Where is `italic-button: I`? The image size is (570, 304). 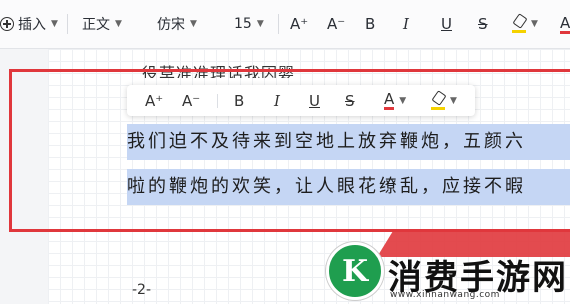
italic-button: I is located at coordinates (406, 24).